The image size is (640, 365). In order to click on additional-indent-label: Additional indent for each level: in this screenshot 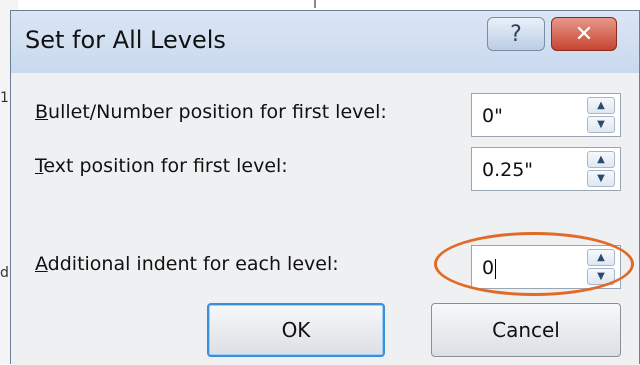, I will do `click(187, 264)`.